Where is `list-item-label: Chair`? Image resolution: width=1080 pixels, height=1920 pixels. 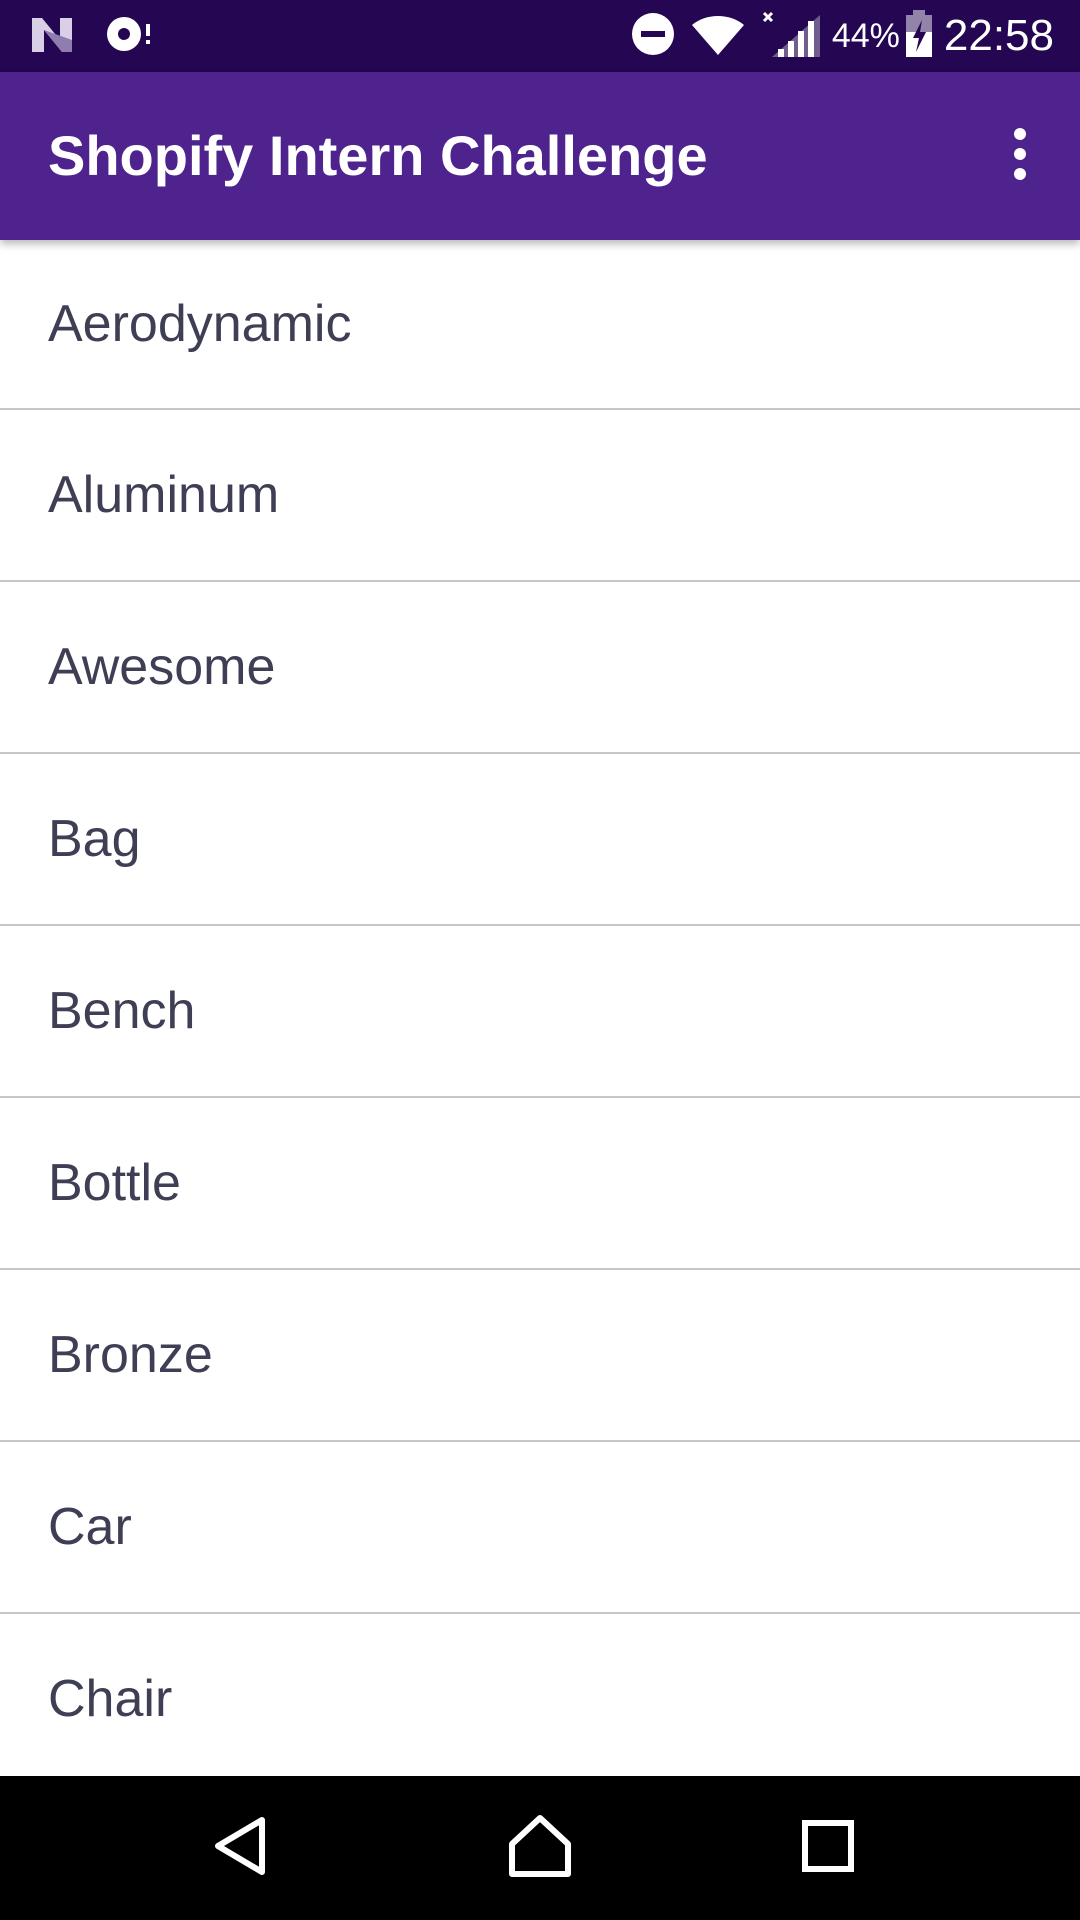 list-item-label: Chair is located at coordinates (110, 1699).